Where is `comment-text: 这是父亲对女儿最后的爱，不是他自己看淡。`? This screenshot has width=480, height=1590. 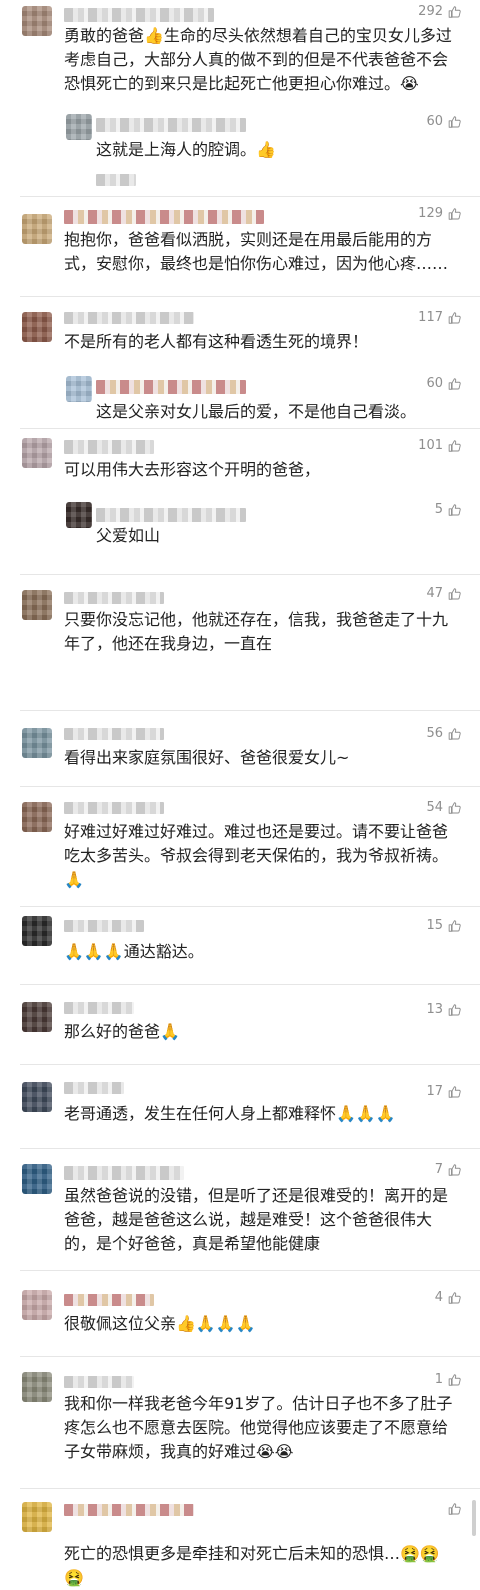 comment-text: 这是父亲对女儿最后的爱，不是他自己看淡。 is located at coordinates (256, 411).